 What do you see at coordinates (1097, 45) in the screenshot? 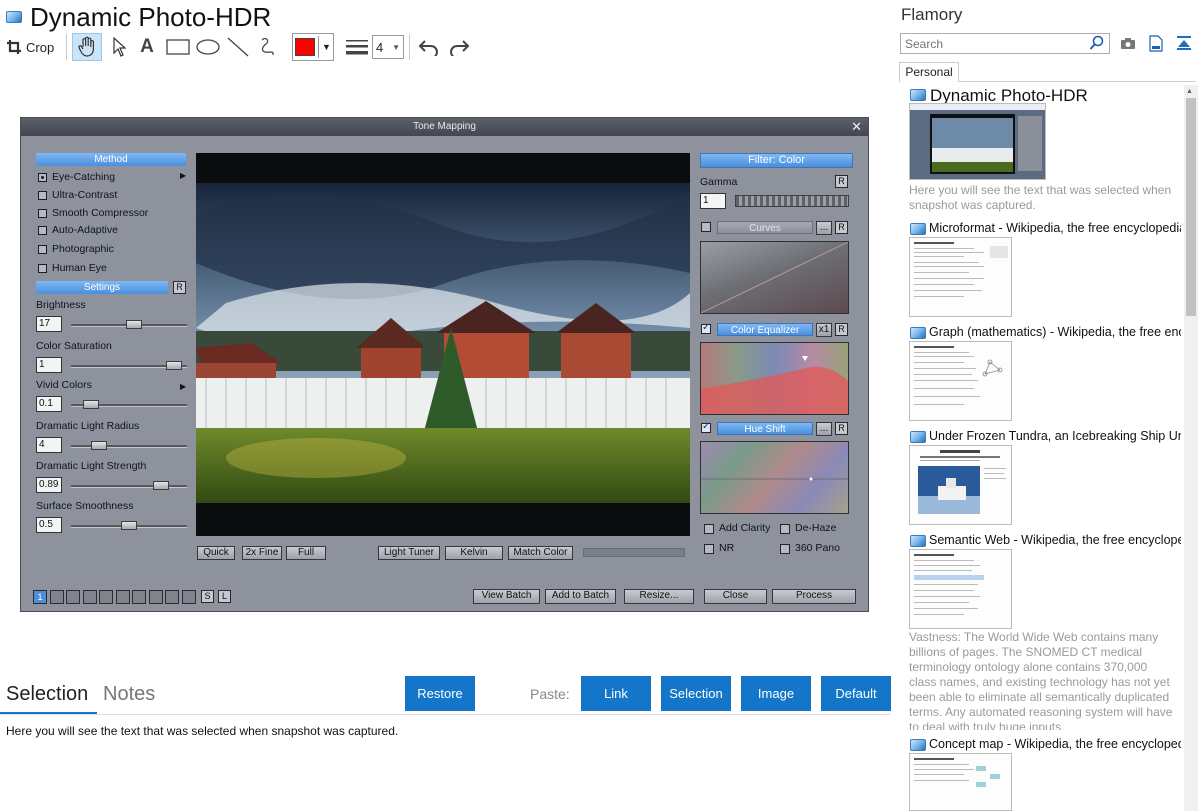
I see `search-icon` at bounding box center [1097, 45].